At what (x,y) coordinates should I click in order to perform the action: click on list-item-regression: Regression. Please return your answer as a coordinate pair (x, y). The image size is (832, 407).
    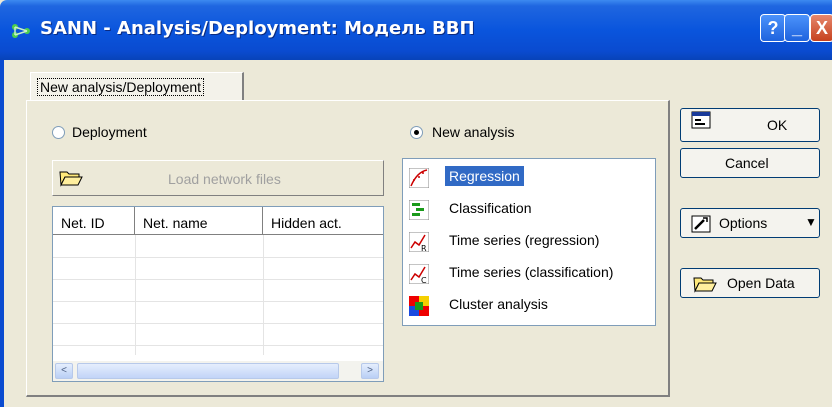
    Looking at the image, I should click on (529, 177).